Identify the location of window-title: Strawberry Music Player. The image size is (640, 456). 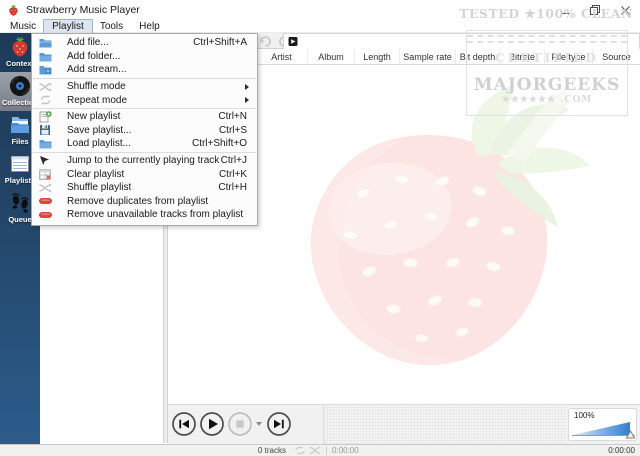
(83, 10).